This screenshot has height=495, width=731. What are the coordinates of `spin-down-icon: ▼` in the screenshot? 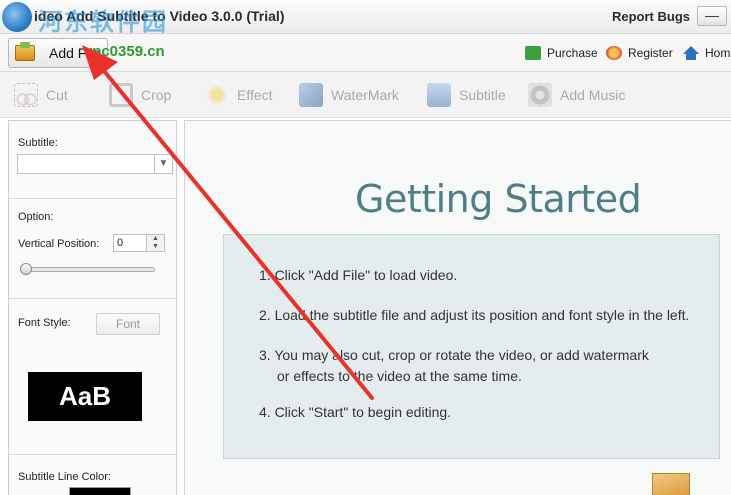 It's located at (155, 246).